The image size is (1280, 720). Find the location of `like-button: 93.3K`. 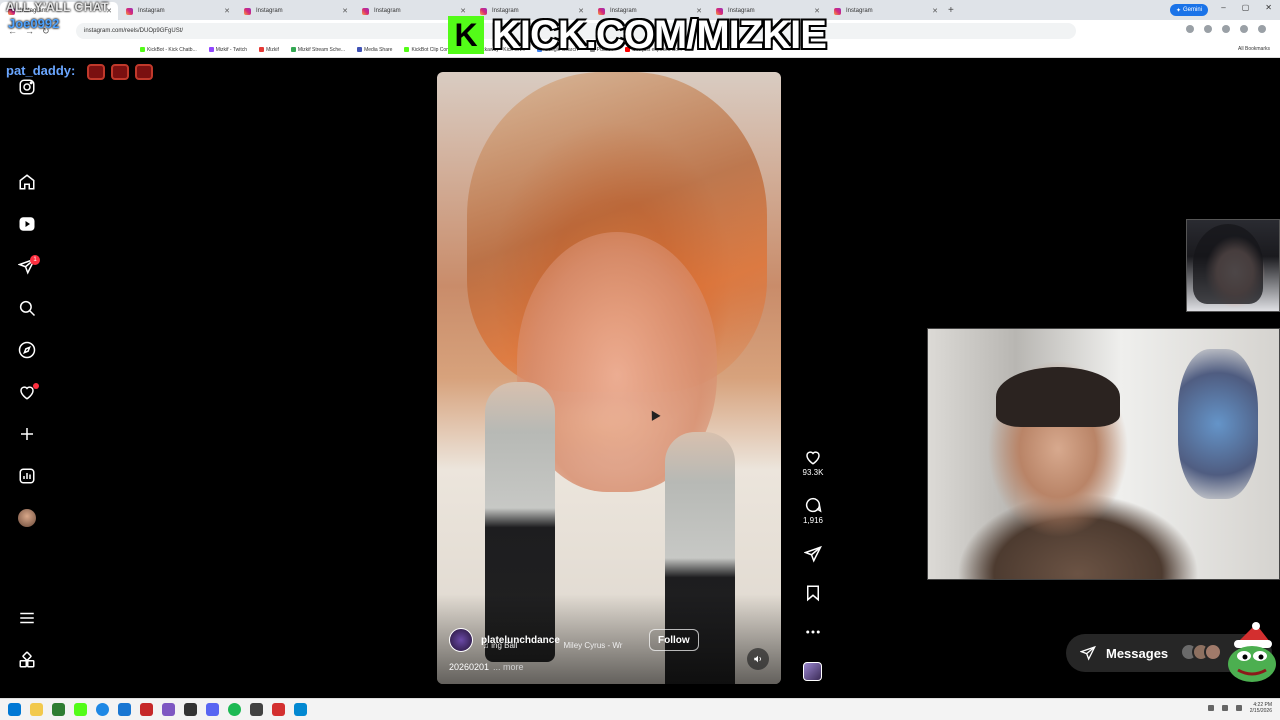

like-button: 93.3K is located at coordinates (813, 462).